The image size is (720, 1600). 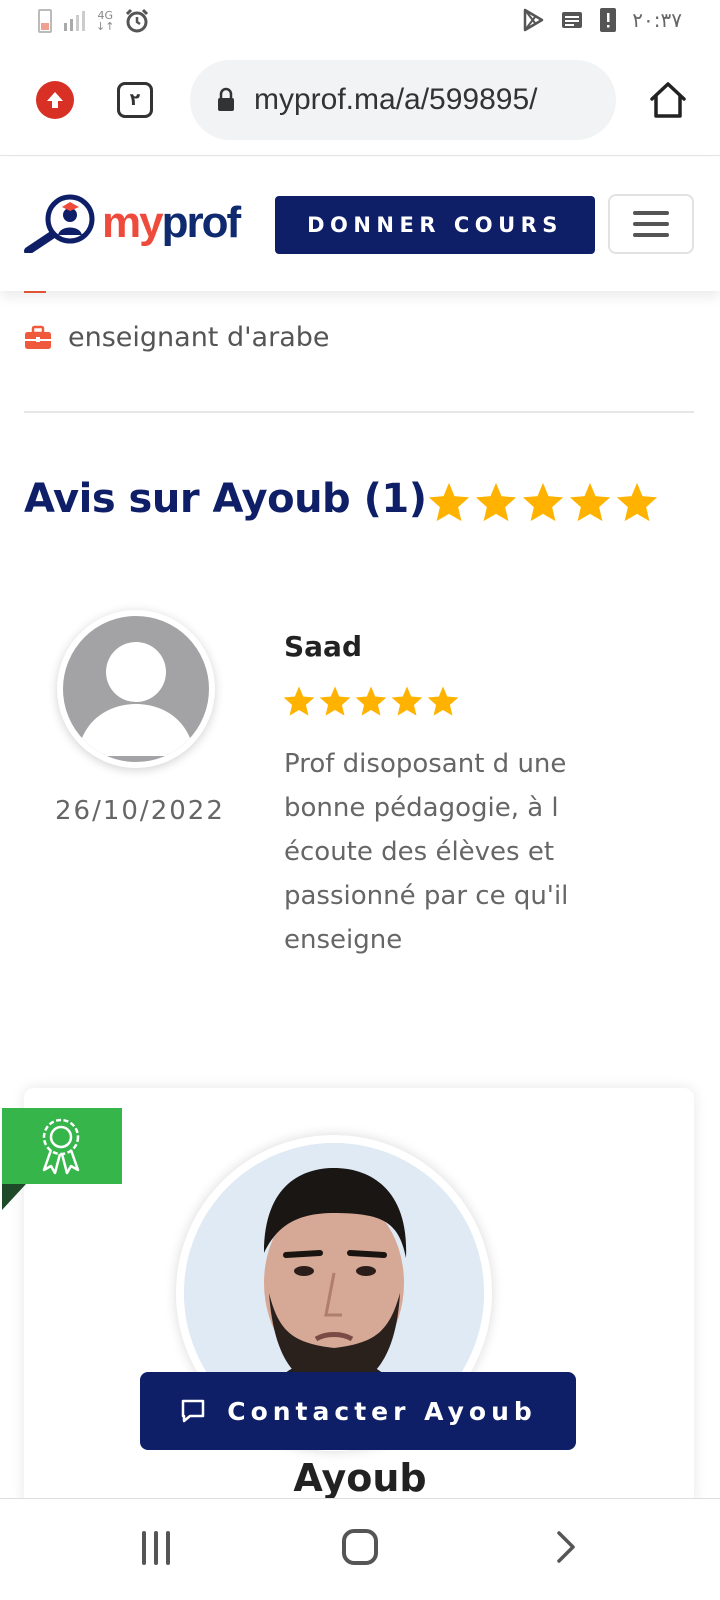 I want to click on divider, so click(x=359, y=412).